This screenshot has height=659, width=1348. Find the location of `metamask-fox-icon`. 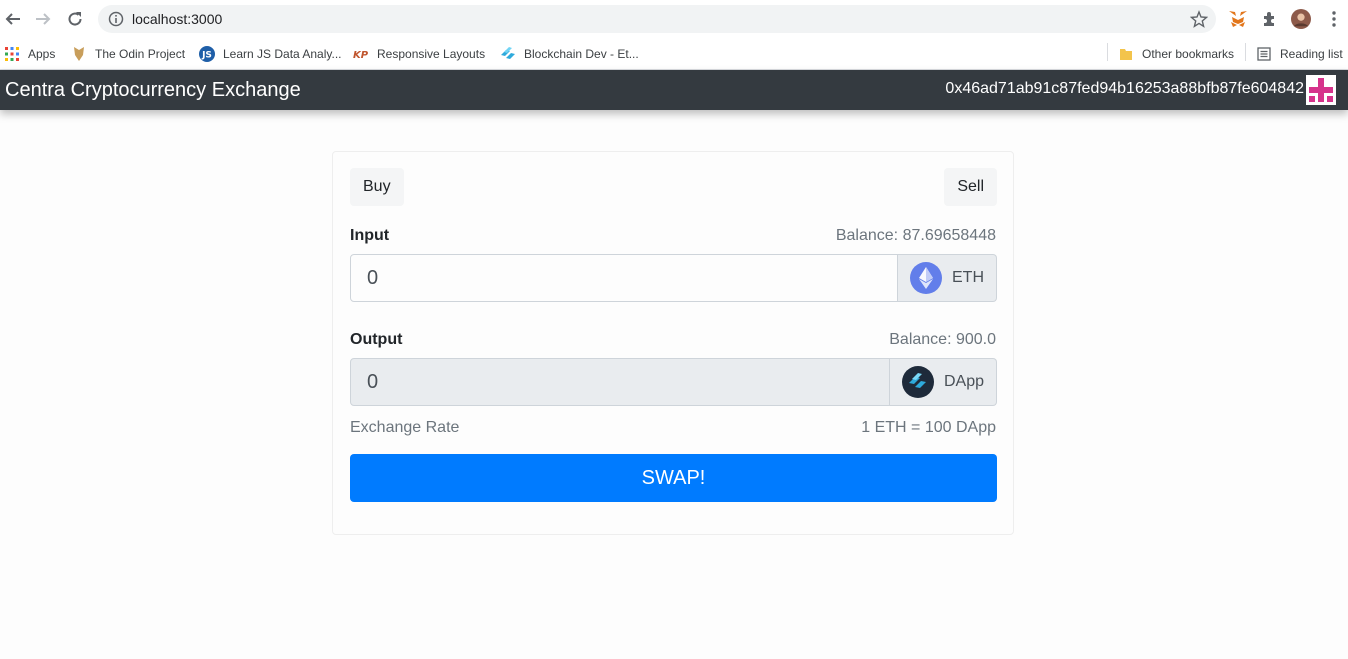

metamask-fox-icon is located at coordinates (1238, 19).